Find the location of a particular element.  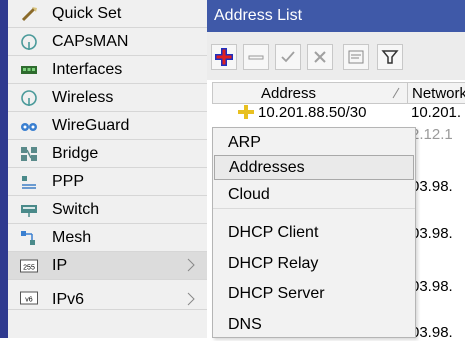

sidebar-item-label: Switch is located at coordinates (76, 209).